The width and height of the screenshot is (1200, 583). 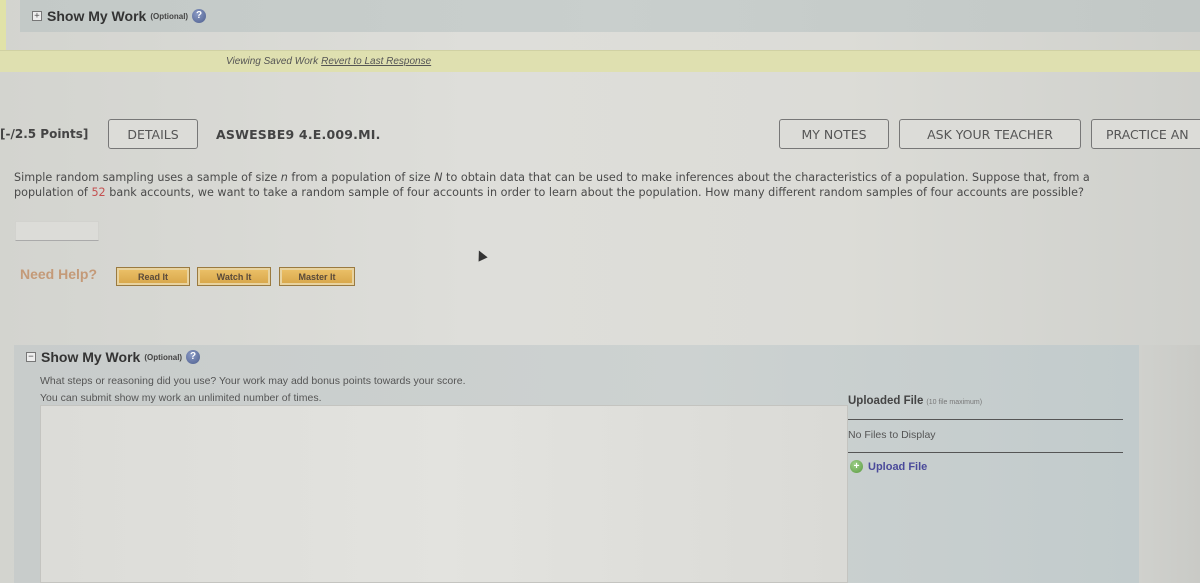 I want to click on show-my-work-header: − Show My Work (Optional) ?, so click(x=113, y=357).